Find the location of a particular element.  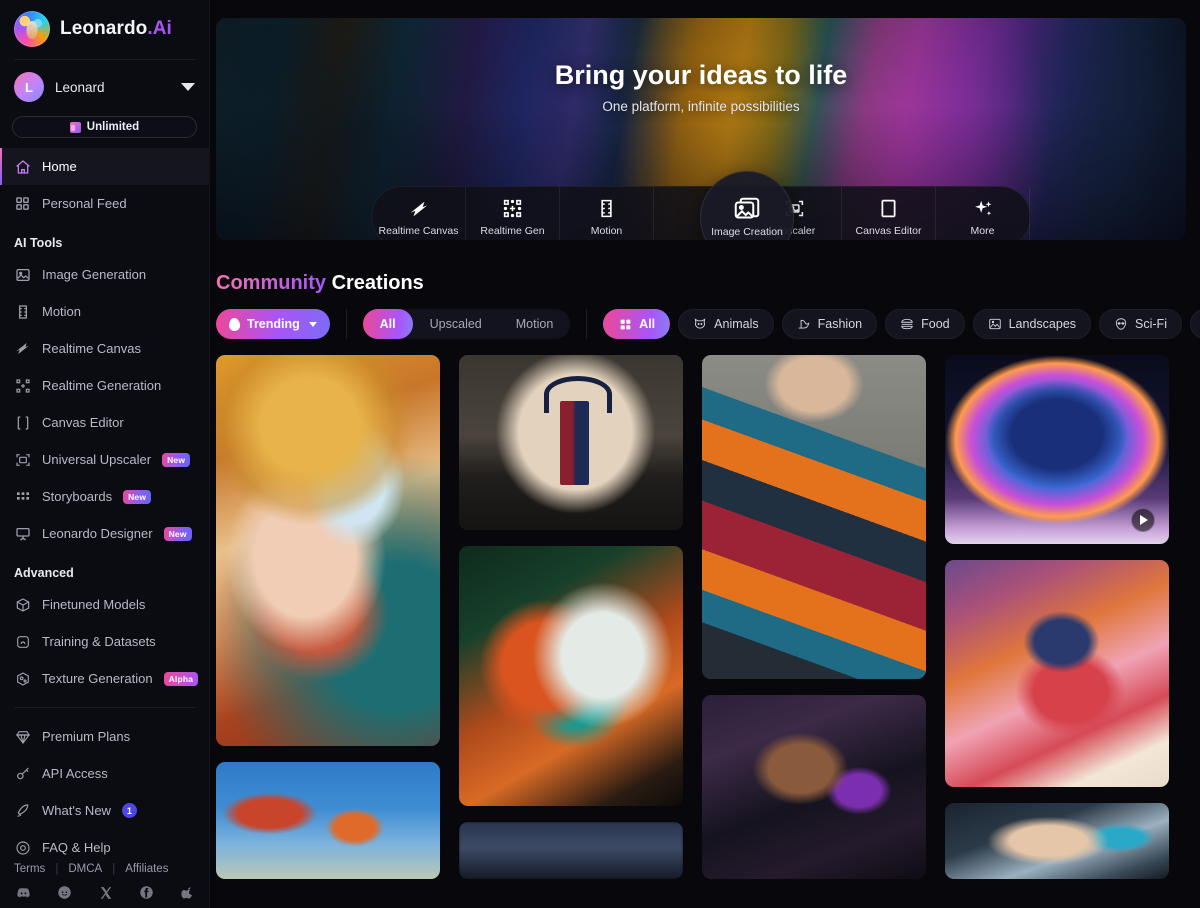

sidebar-item-label: Training & Datasets is located at coordinates (99, 641).